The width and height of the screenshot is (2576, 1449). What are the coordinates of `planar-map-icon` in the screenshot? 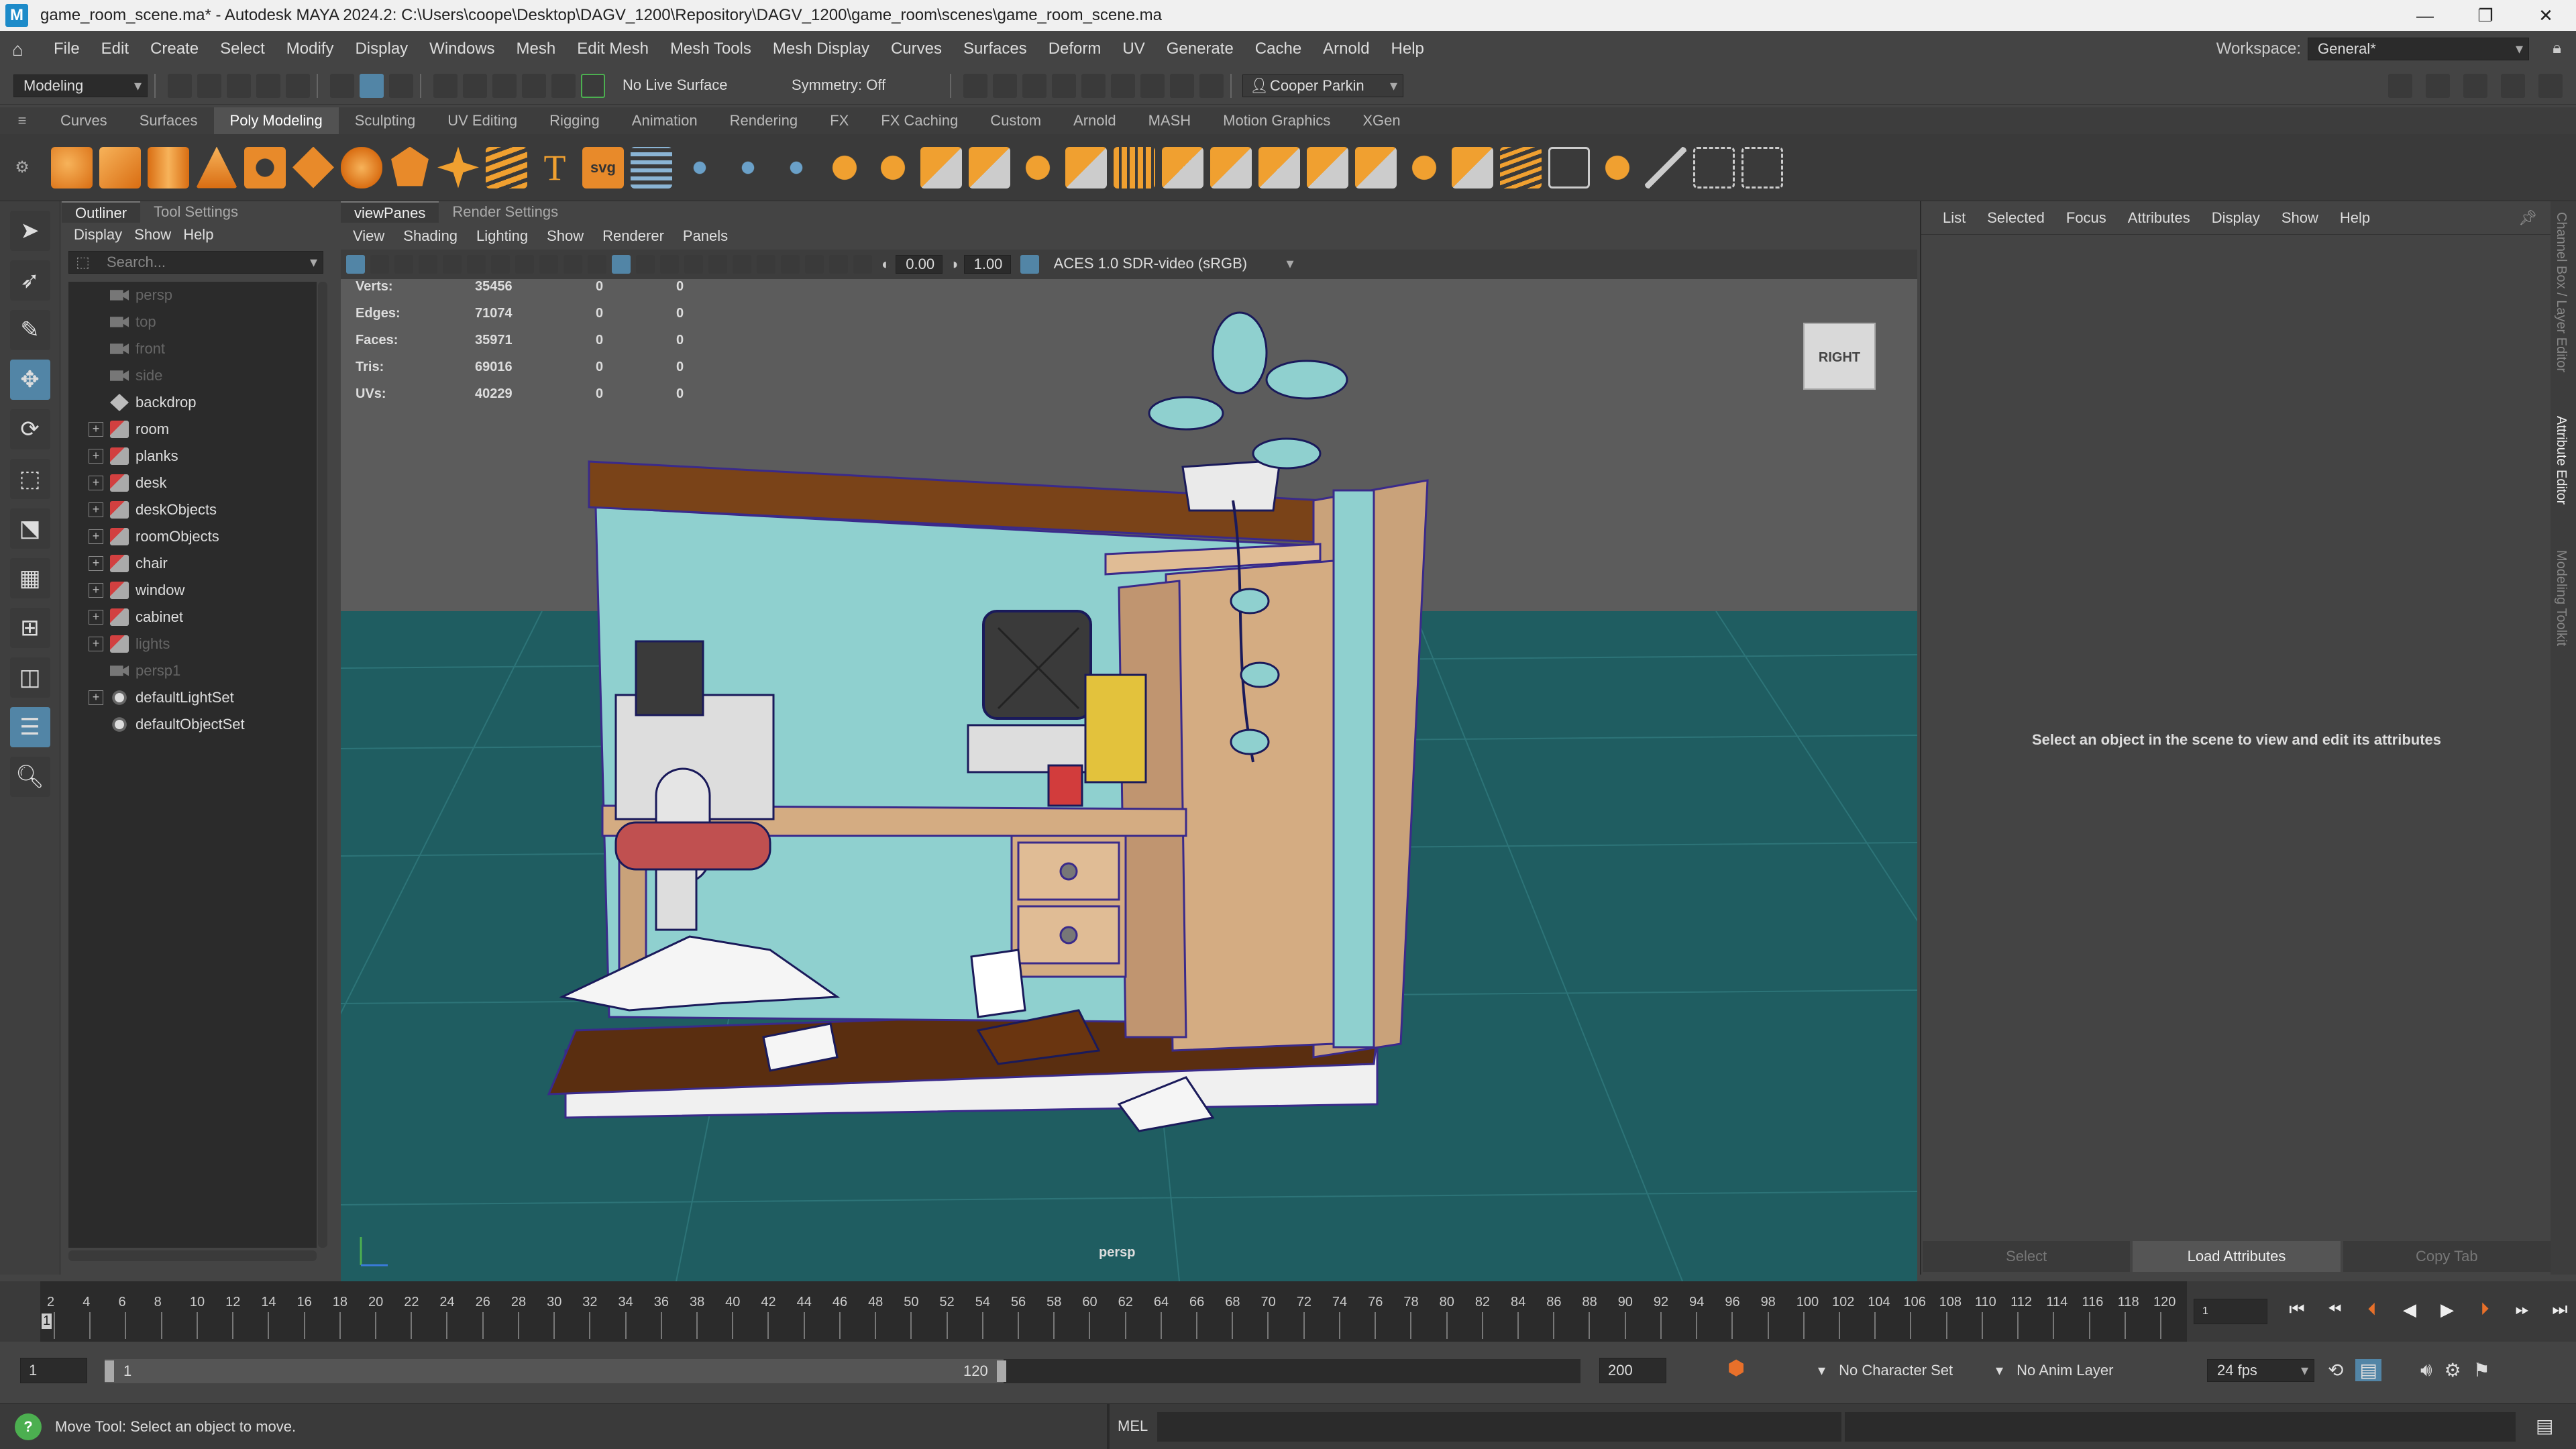 It's located at (1714, 167).